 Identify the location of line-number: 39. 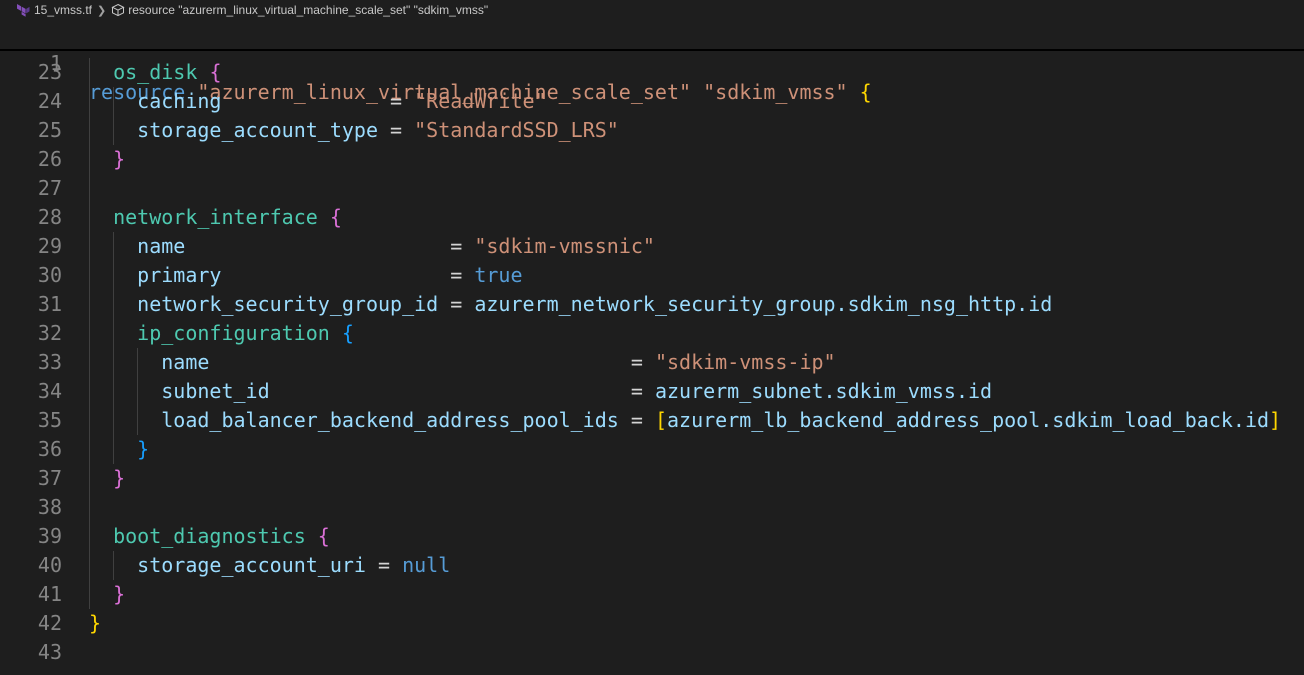
(49, 536).